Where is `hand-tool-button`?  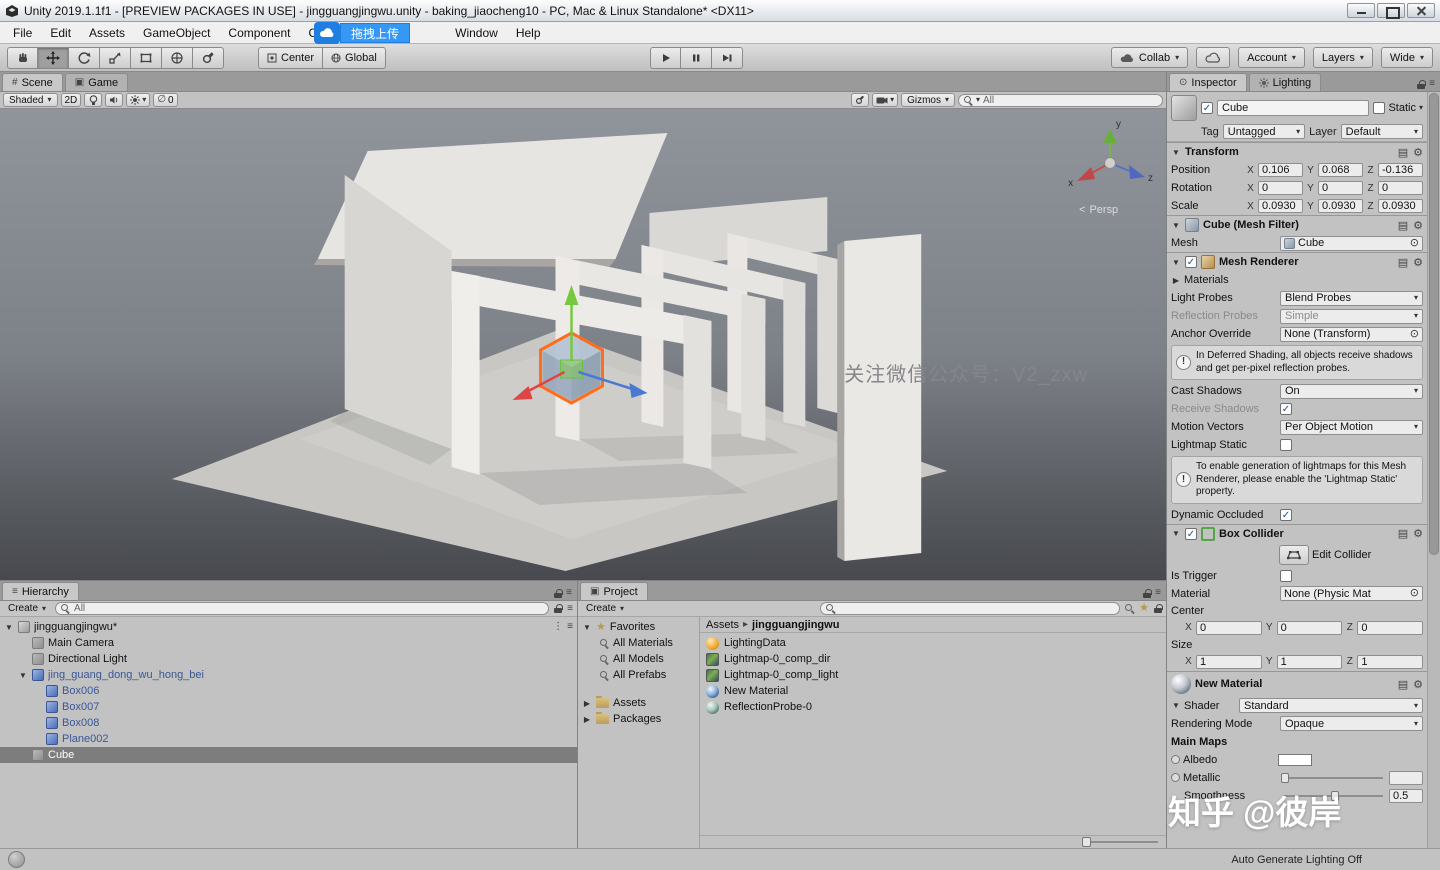
hand-tool-button is located at coordinates (22, 57).